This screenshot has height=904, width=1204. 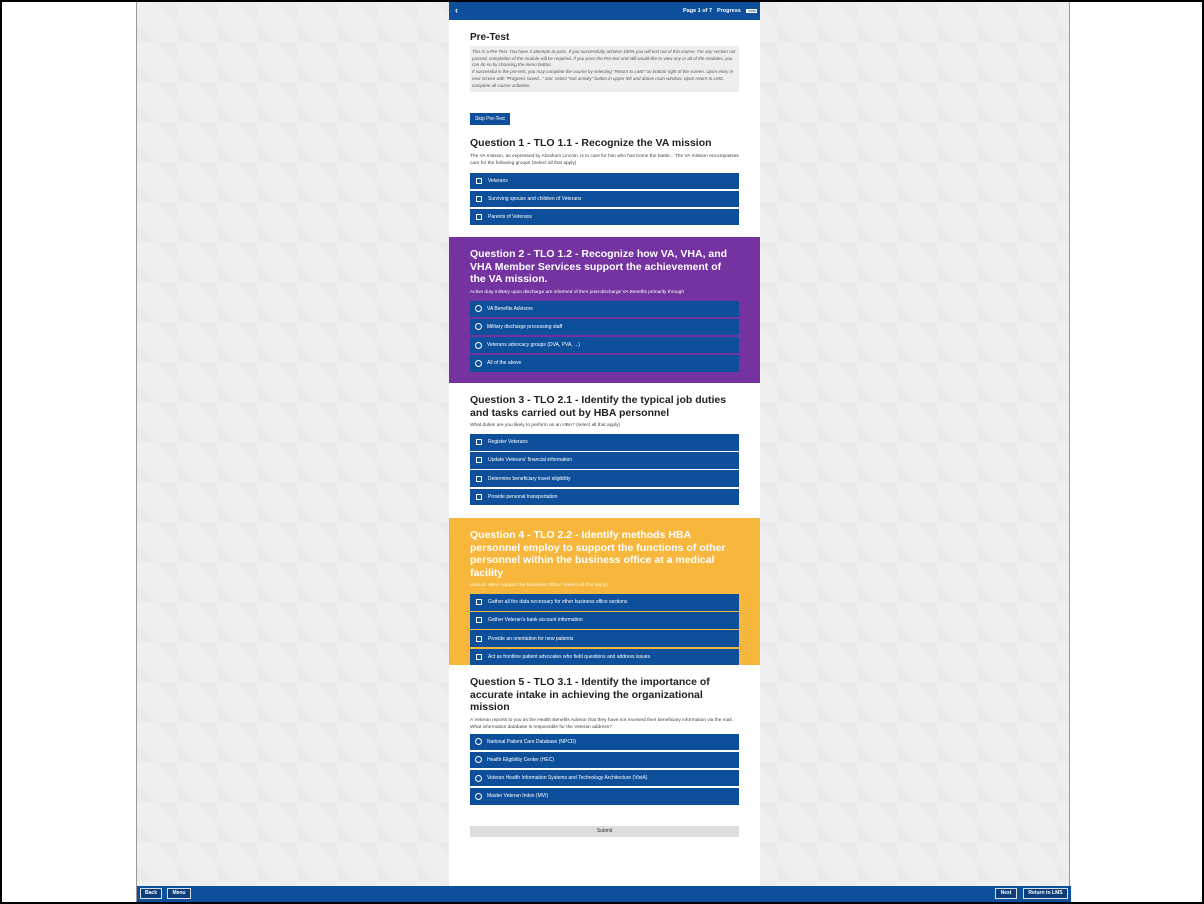 I want to click on menu-button: Menu, so click(x=179, y=893).